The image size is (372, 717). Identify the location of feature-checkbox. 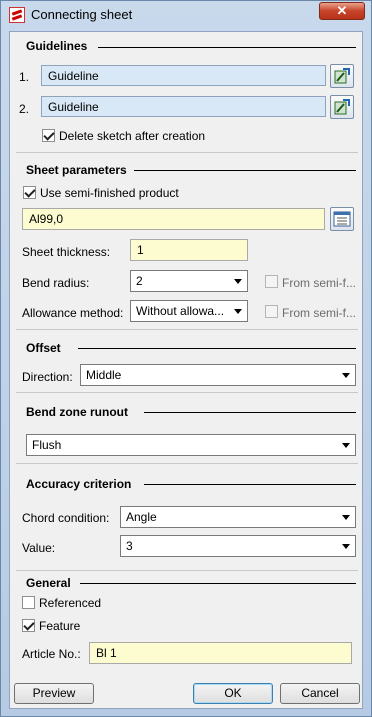
(28, 625).